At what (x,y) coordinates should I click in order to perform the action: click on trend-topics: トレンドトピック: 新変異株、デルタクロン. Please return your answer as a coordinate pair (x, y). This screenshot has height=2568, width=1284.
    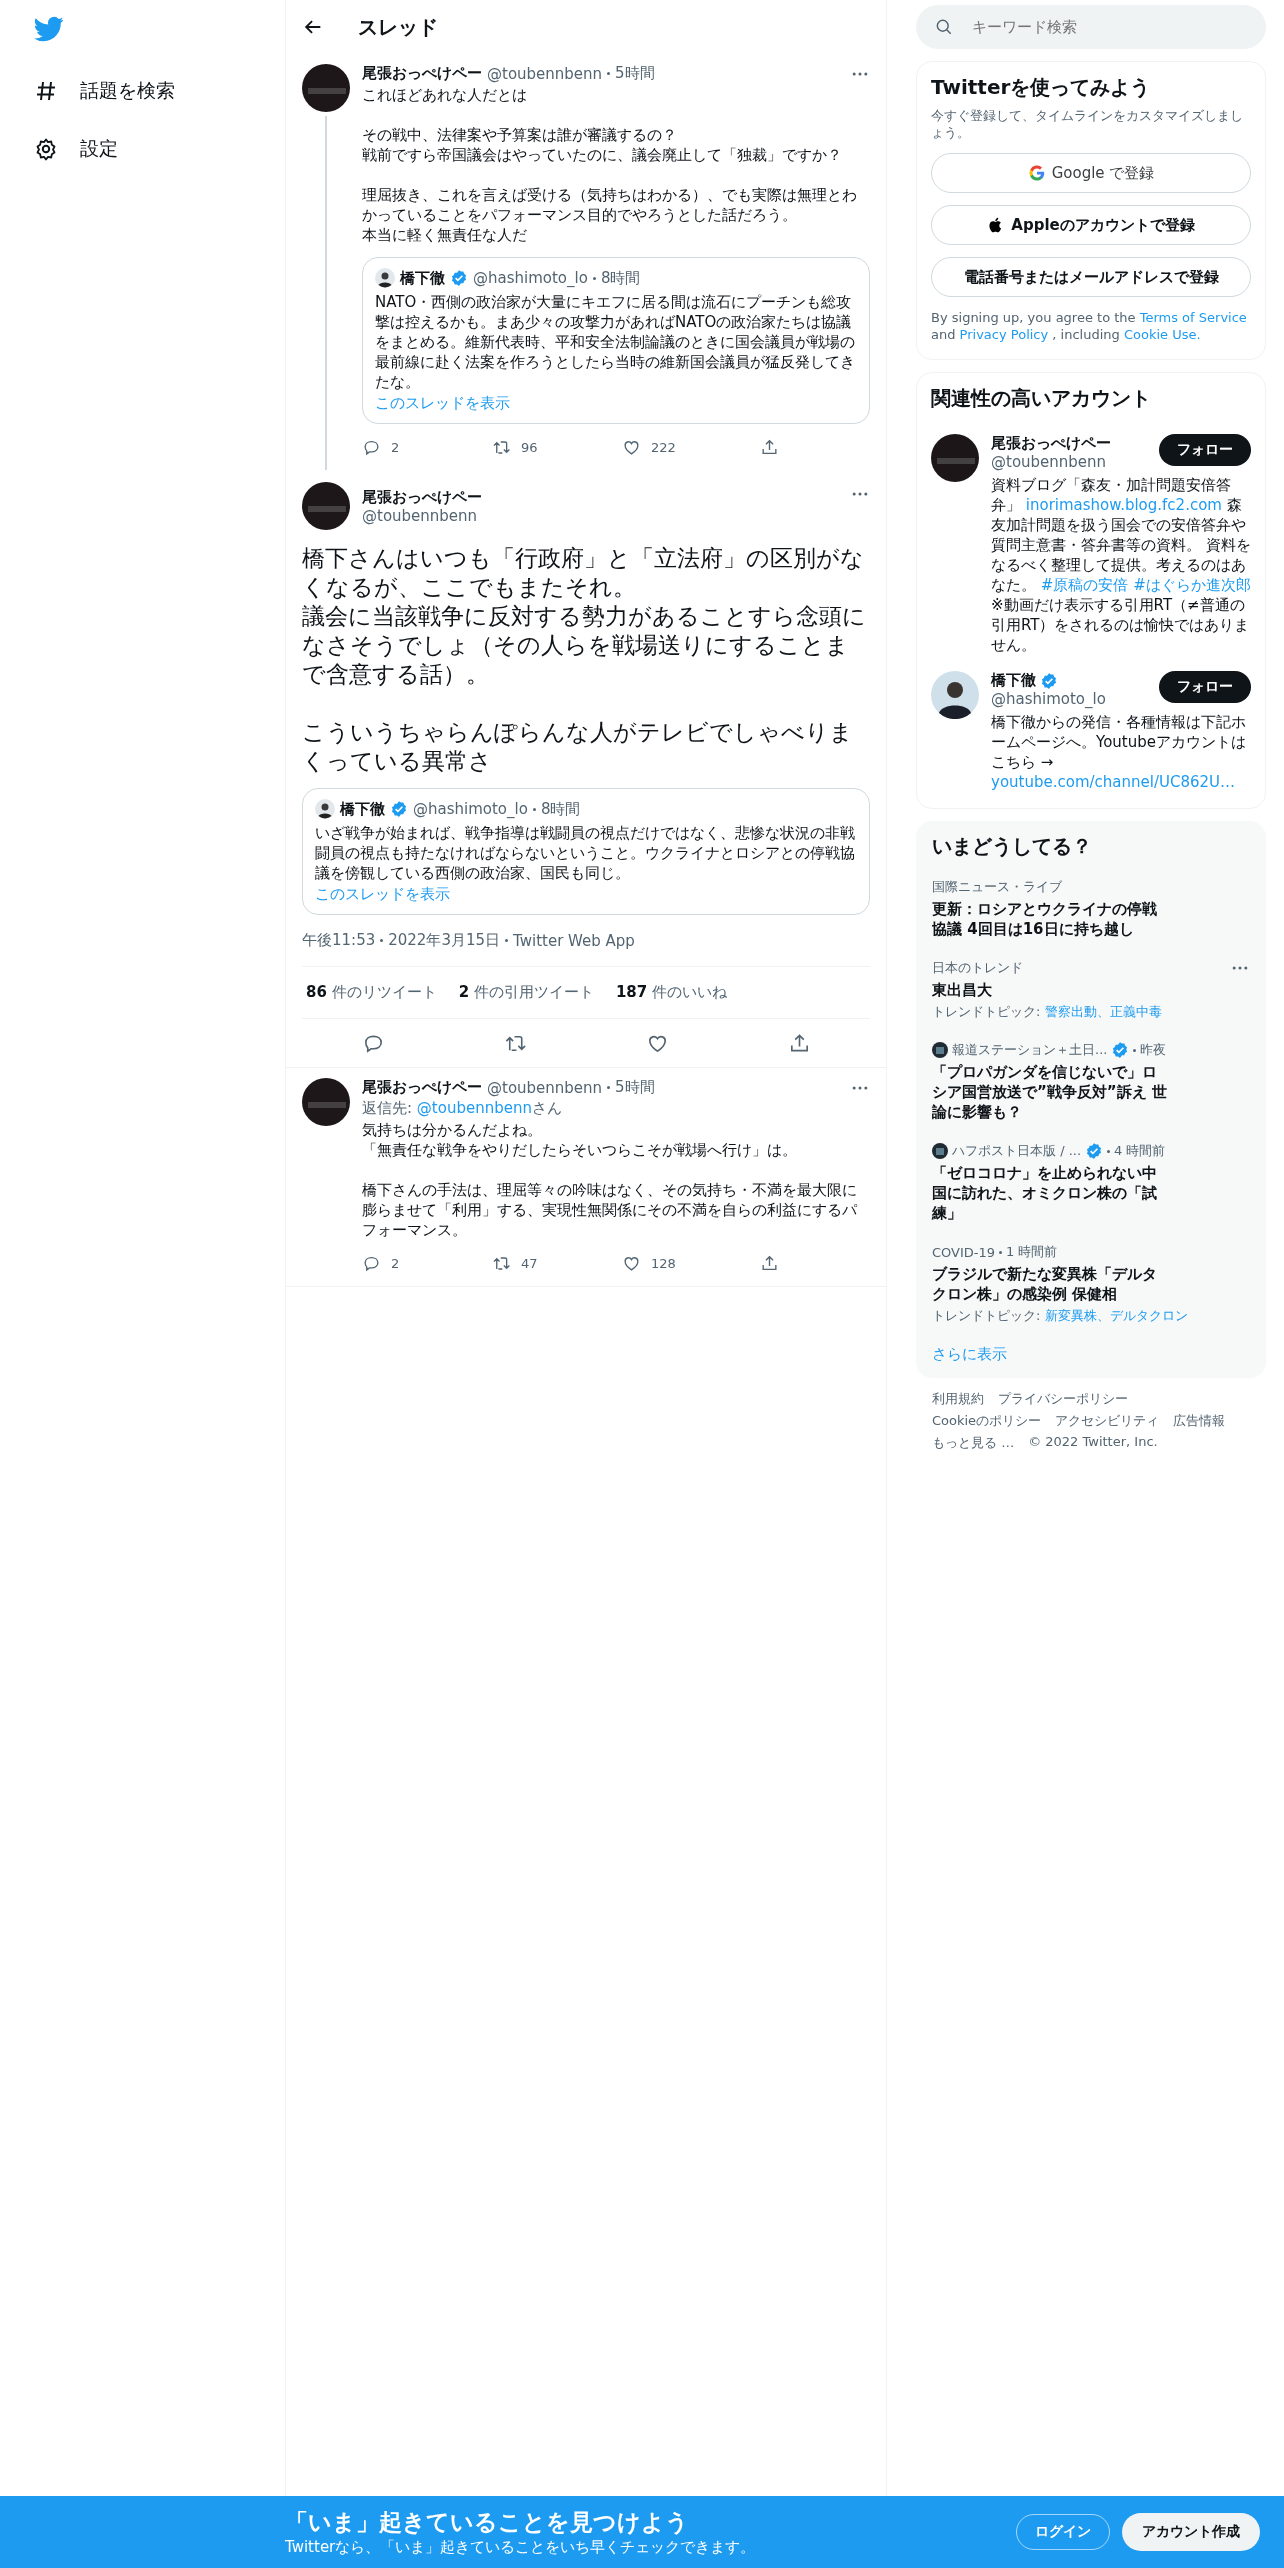
    Looking at the image, I should click on (1060, 1316).